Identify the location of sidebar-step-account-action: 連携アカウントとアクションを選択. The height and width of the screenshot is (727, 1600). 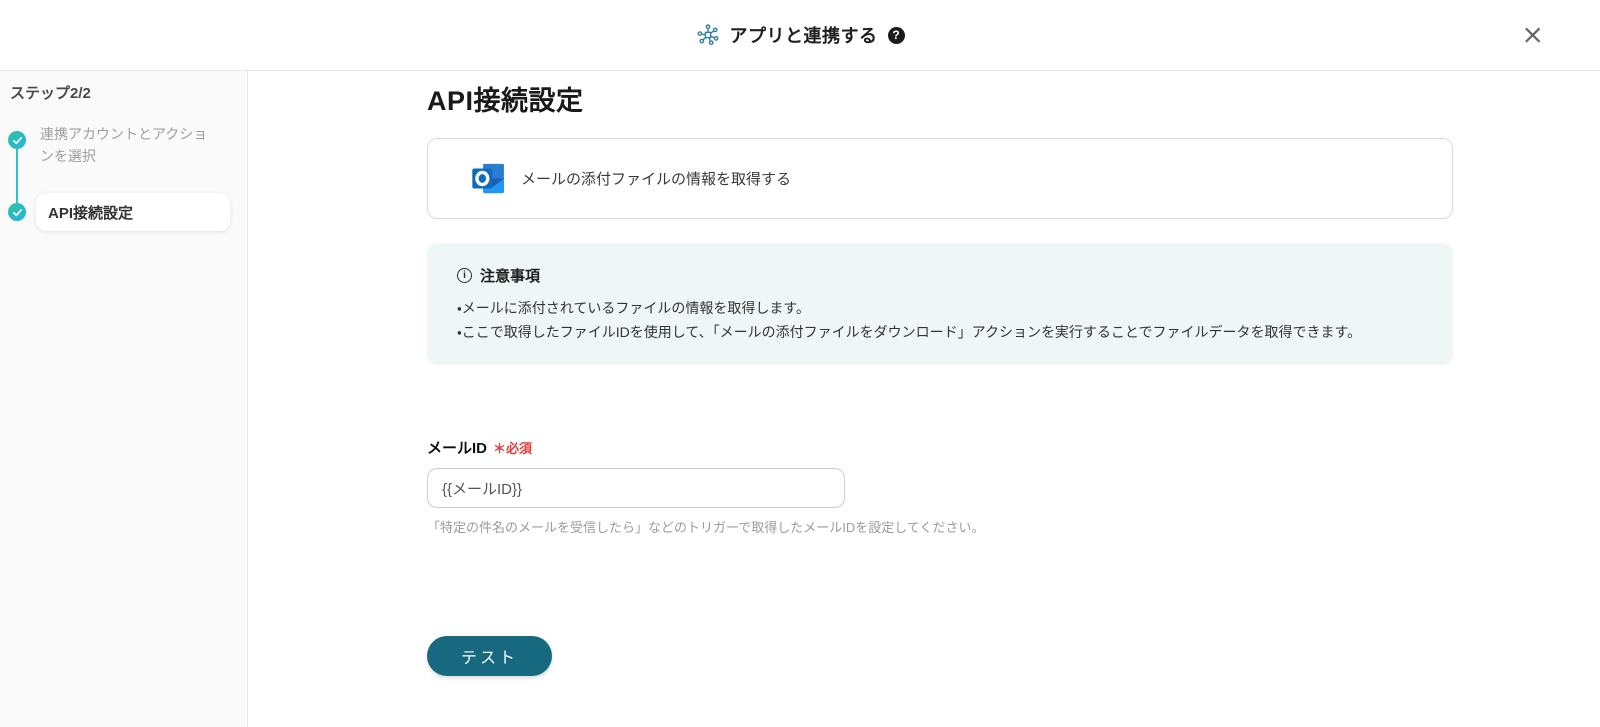
(129, 145).